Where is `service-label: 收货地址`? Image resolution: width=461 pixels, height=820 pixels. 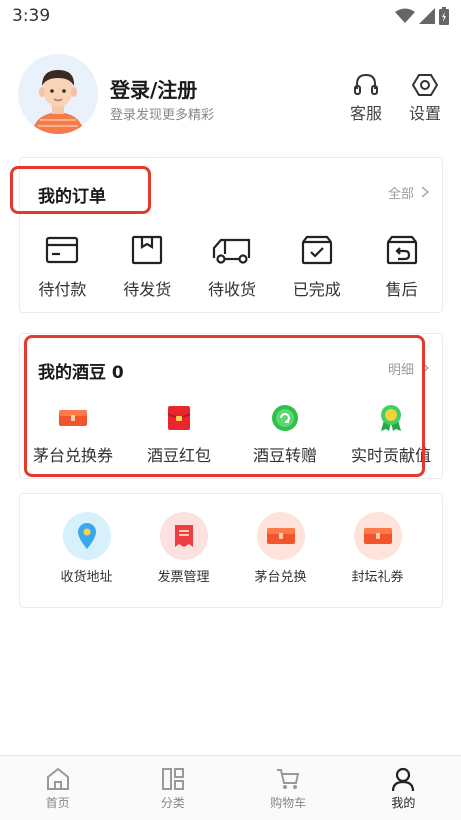
service-label: 收货地址 is located at coordinates (86, 577).